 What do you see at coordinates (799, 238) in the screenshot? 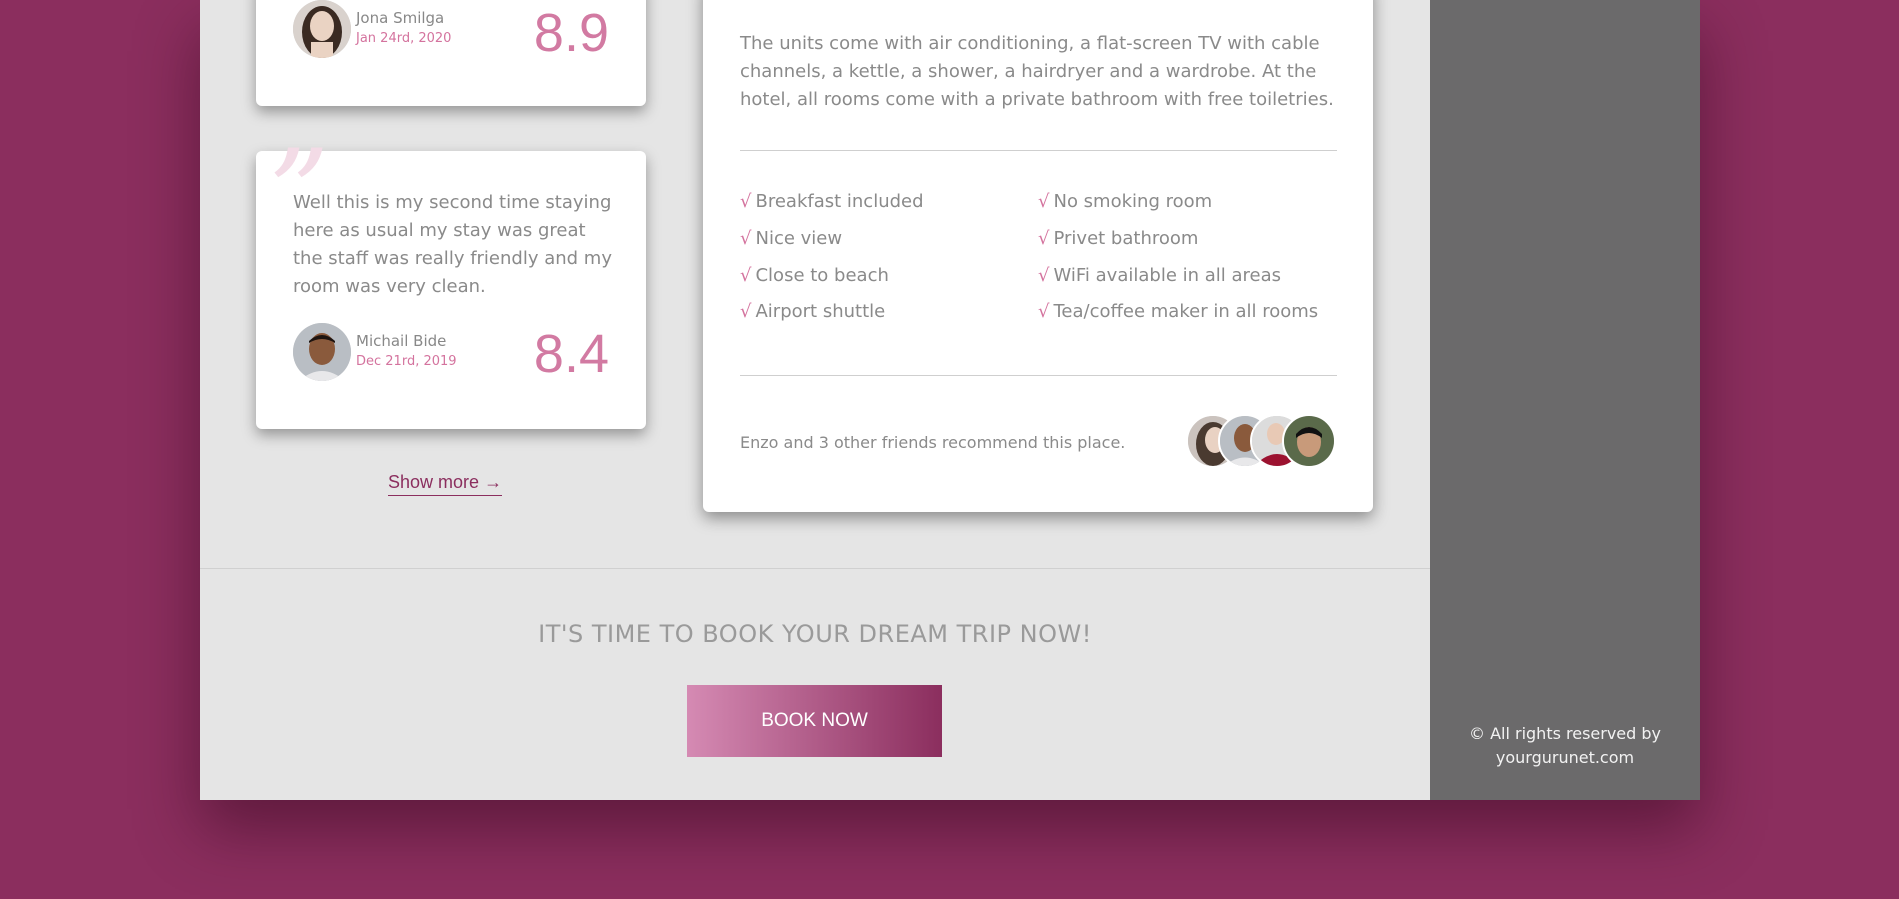
I see `amenity-label: Nice view` at bounding box center [799, 238].